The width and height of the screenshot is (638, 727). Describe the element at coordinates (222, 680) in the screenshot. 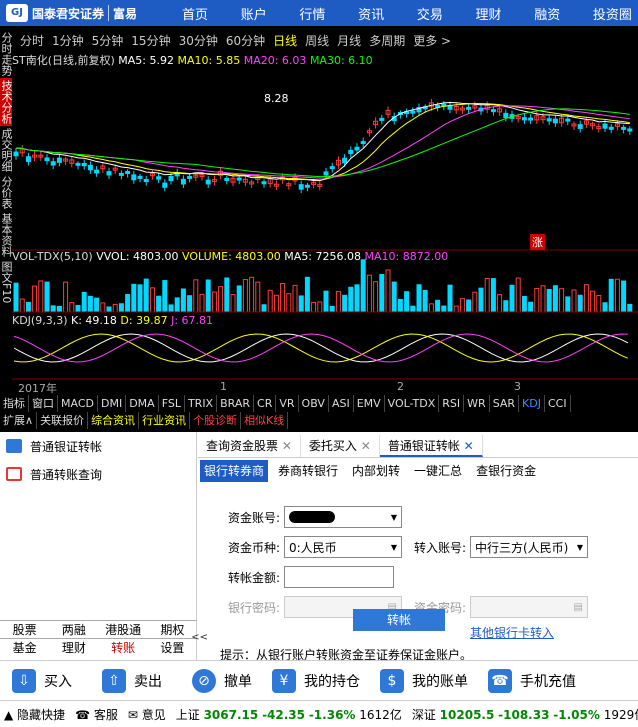

I see `cancel-order-button: ⊘ 撤单` at that location.